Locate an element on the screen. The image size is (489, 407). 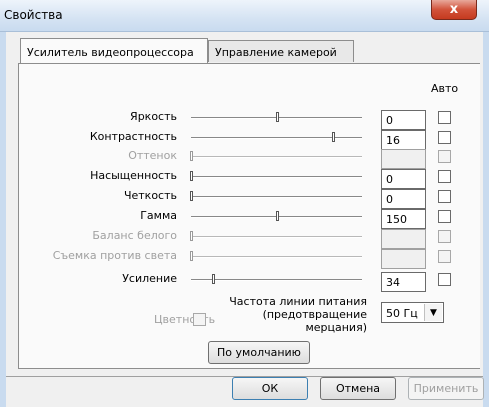
property-label: Контрастность is located at coordinates (133, 136).